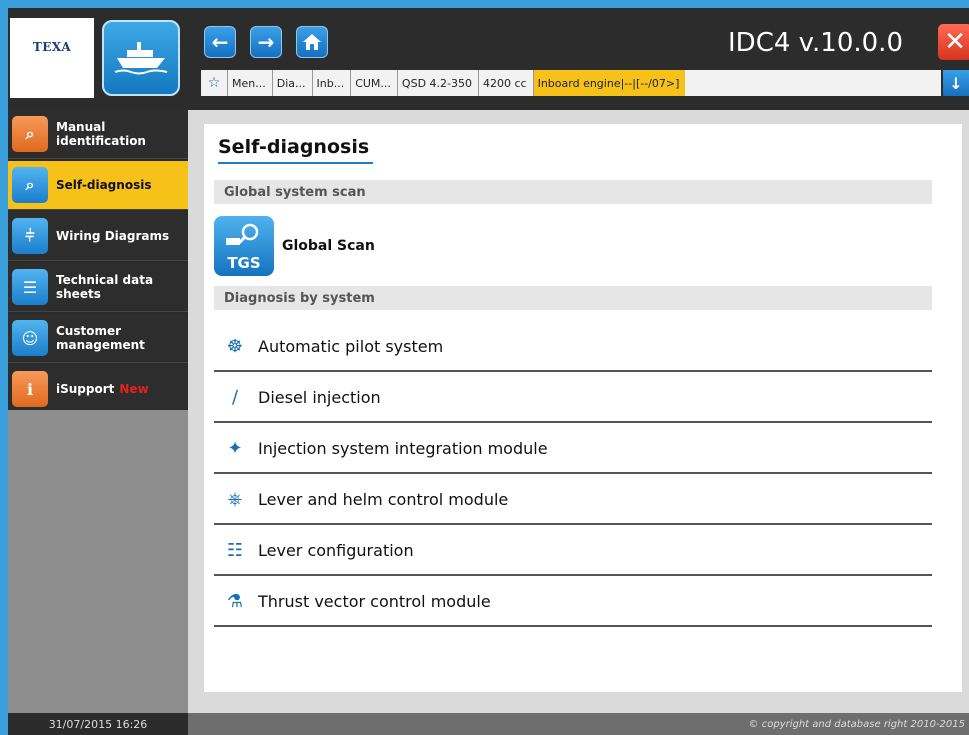  What do you see at coordinates (235, 448) in the screenshot?
I see `injection-module-icon: ✦` at bounding box center [235, 448].